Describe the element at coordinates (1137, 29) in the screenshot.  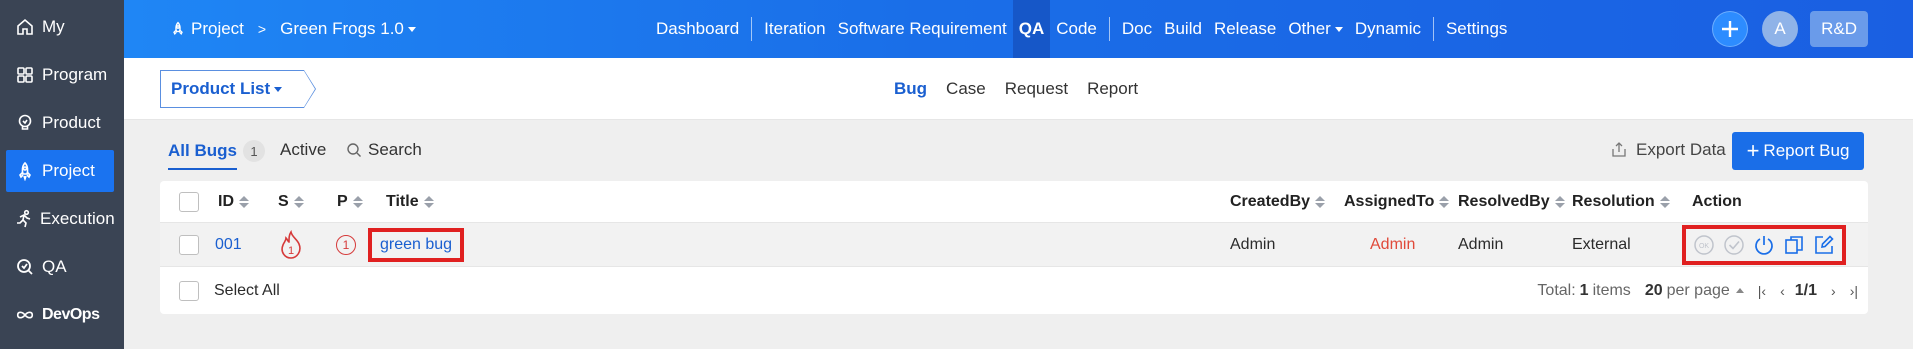
I see `nav-doc: Doc` at that location.